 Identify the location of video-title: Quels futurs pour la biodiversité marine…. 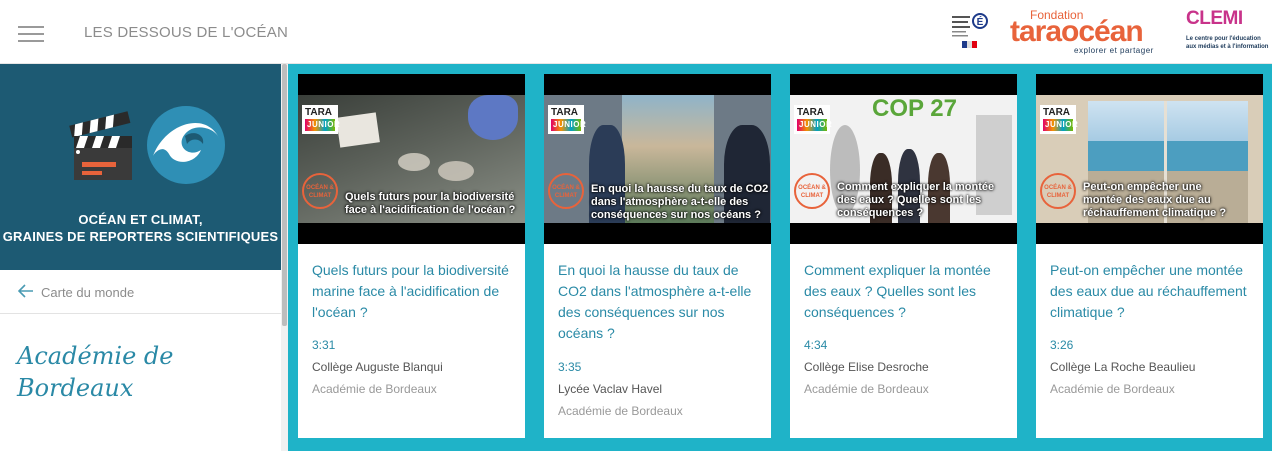
(412, 291).